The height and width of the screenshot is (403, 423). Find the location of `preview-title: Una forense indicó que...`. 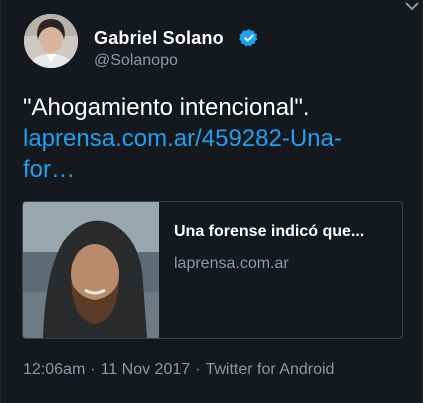

preview-title: Una forense indicó que... is located at coordinates (269, 231).